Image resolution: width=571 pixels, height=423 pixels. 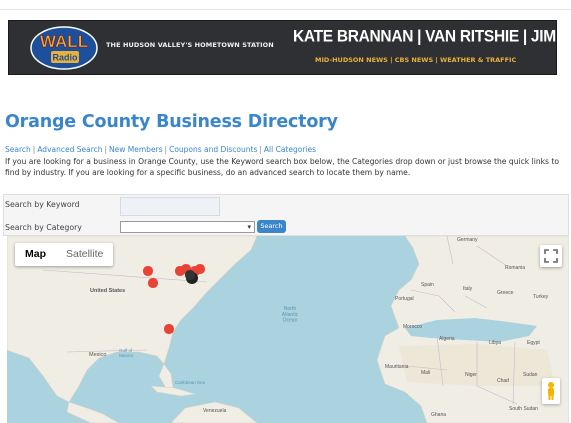 What do you see at coordinates (541, 297) in the screenshot?
I see `label-turkey: Turkey` at bounding box center [541, 297].